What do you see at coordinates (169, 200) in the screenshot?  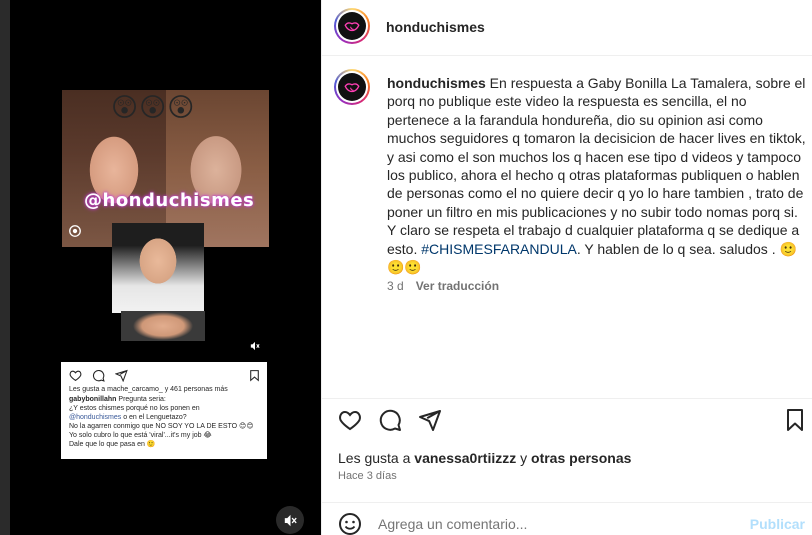 I see `watermark-text: @honduchismes` at bounding box center [169, 200].